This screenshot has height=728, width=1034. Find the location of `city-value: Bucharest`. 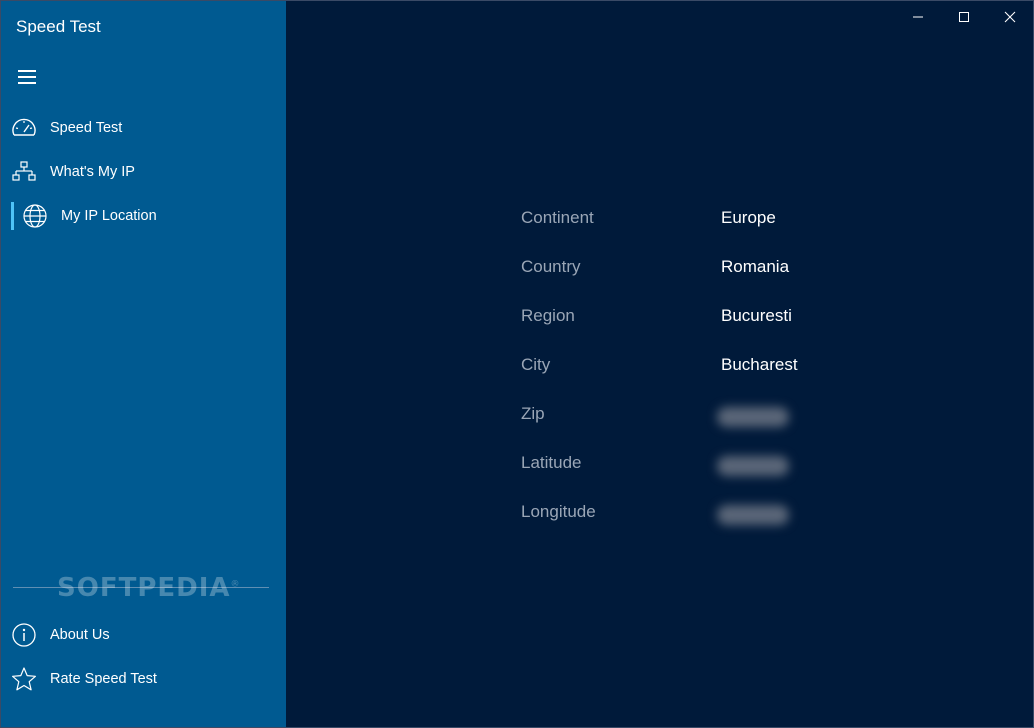

city-value: Bucharest is located at coordinates (759, 364).